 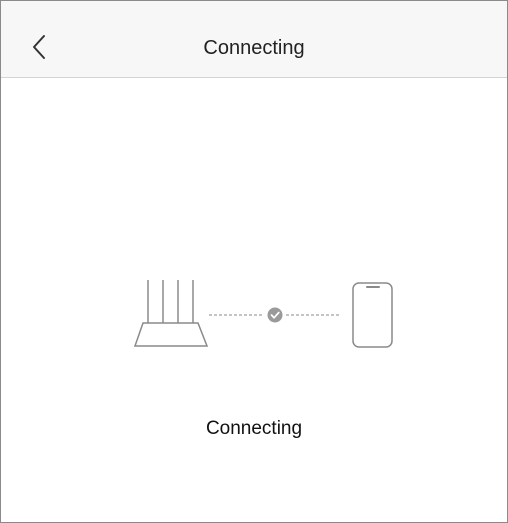 I want to click on check-circle-icon, so click(x=275, y=315).